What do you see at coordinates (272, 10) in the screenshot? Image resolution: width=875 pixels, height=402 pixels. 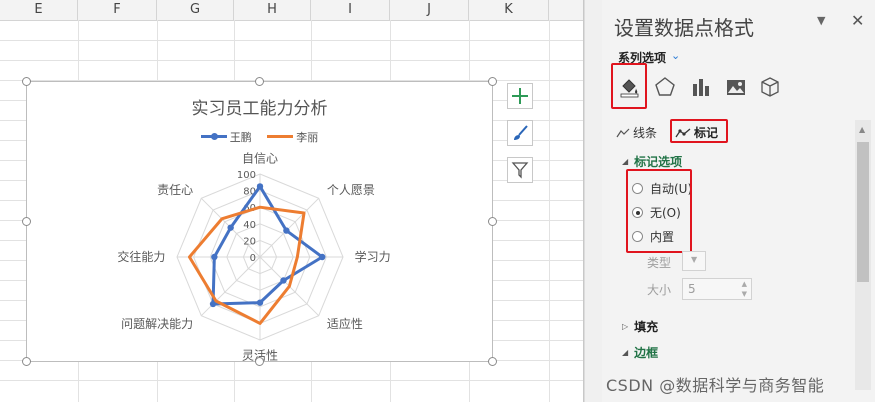 I see `column-header-h: H` at bounding box center [272, 10].